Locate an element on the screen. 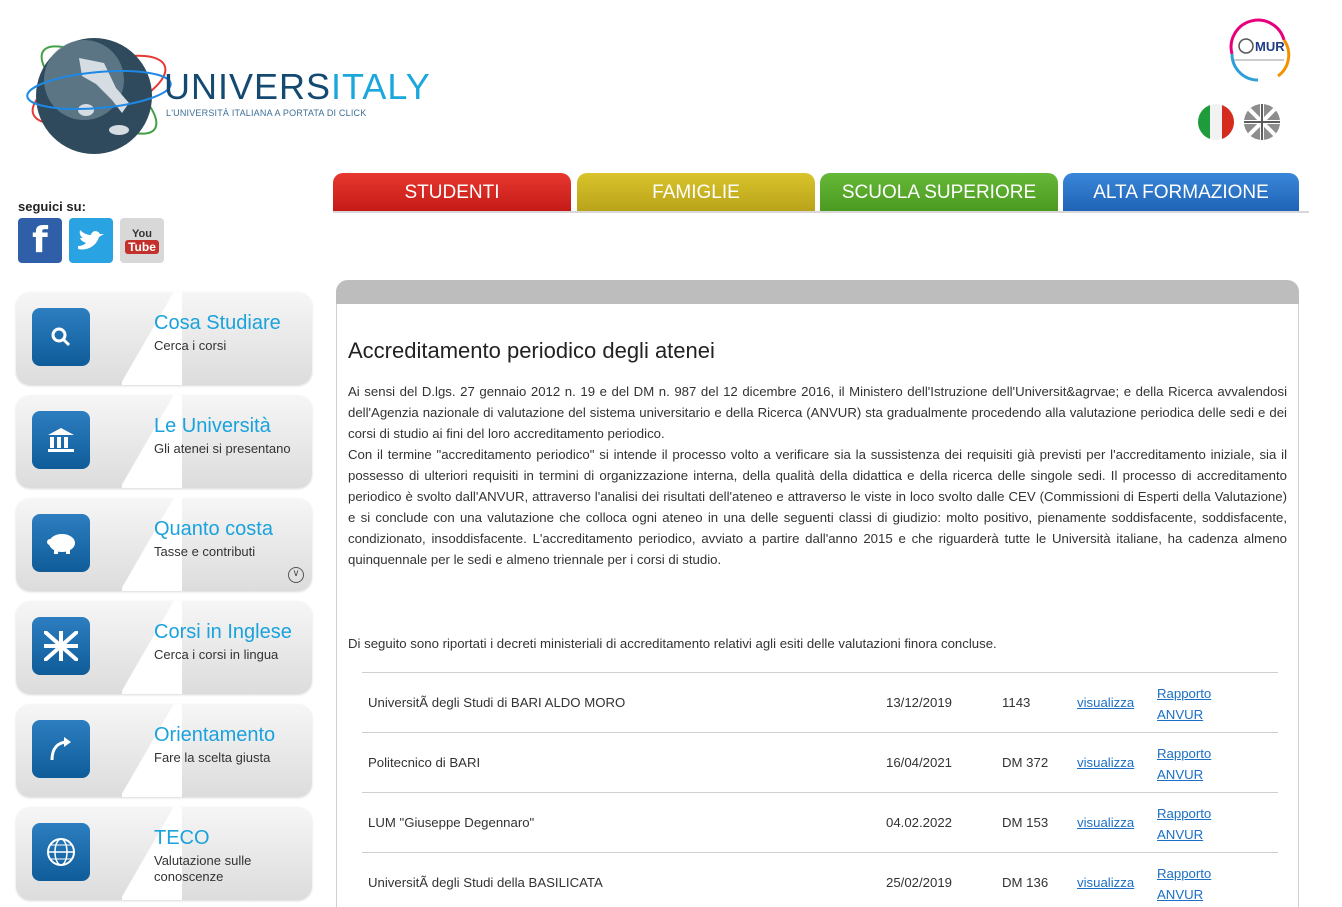 This screenshot has width=1342, height=907. sidebar-item-subtitle: Cerca i corsi in lingua is located at coordinates (216, 654).